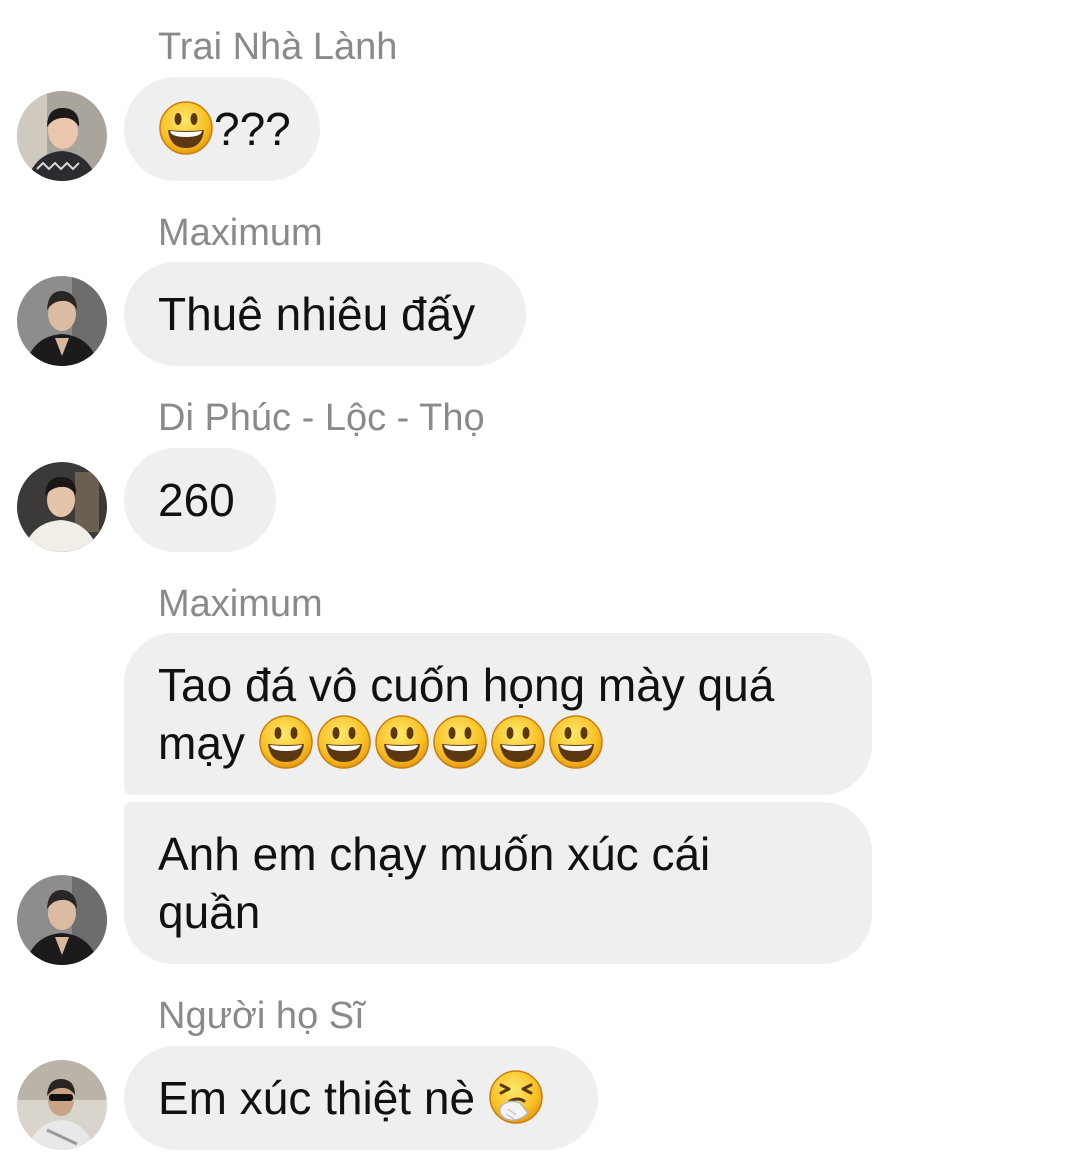 The image size is (1080, 1161). Describe the element at coordinates (317, 1098) in the screenshot. I see `message-text: Em xúc thiệt nè` at that location.